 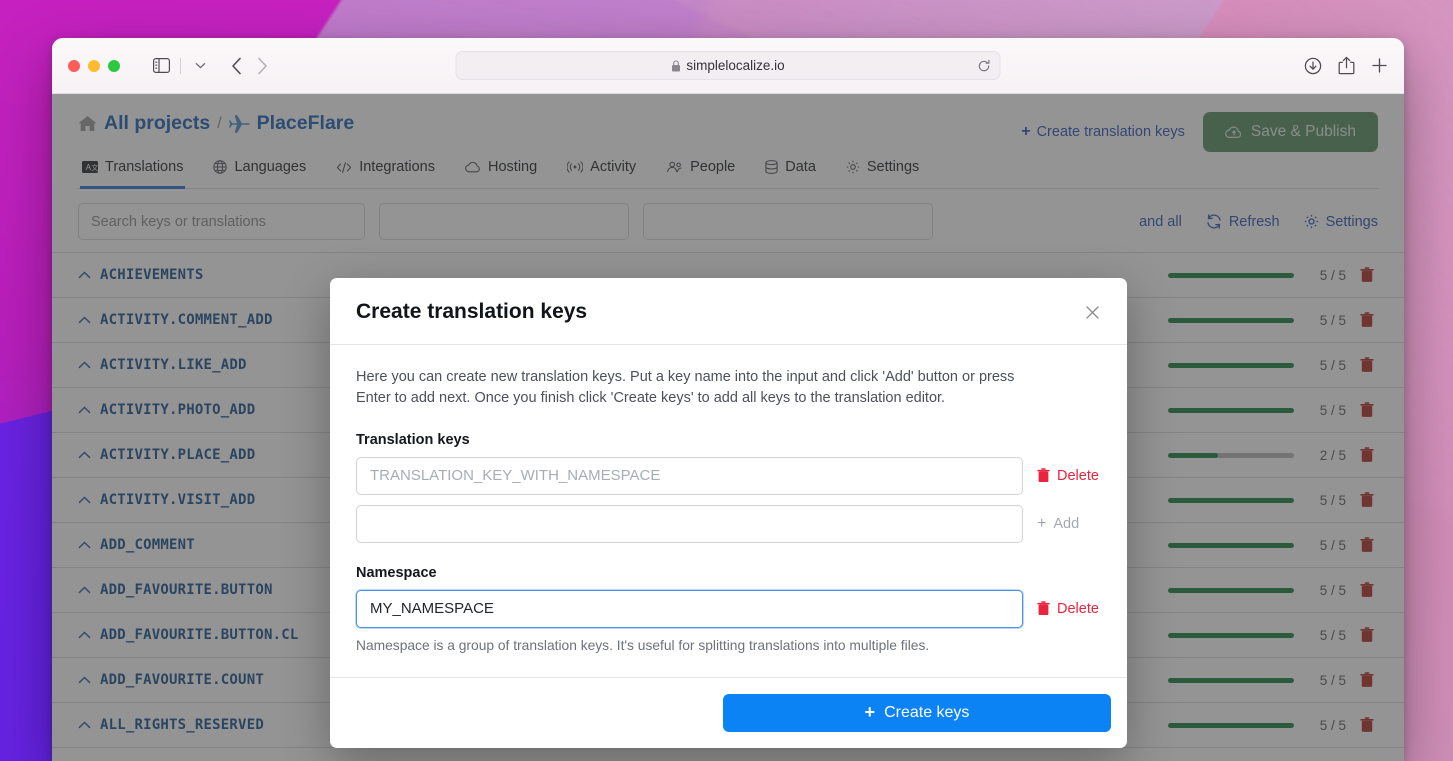 I want to click on back-arrow-icon, so click(x=236, y=66).